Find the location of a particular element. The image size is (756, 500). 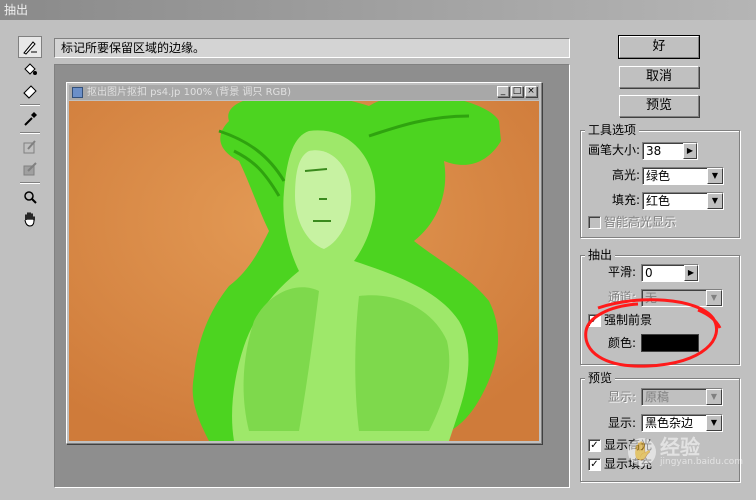

brush-size-value: 38 is located at coordinates (654, 151).